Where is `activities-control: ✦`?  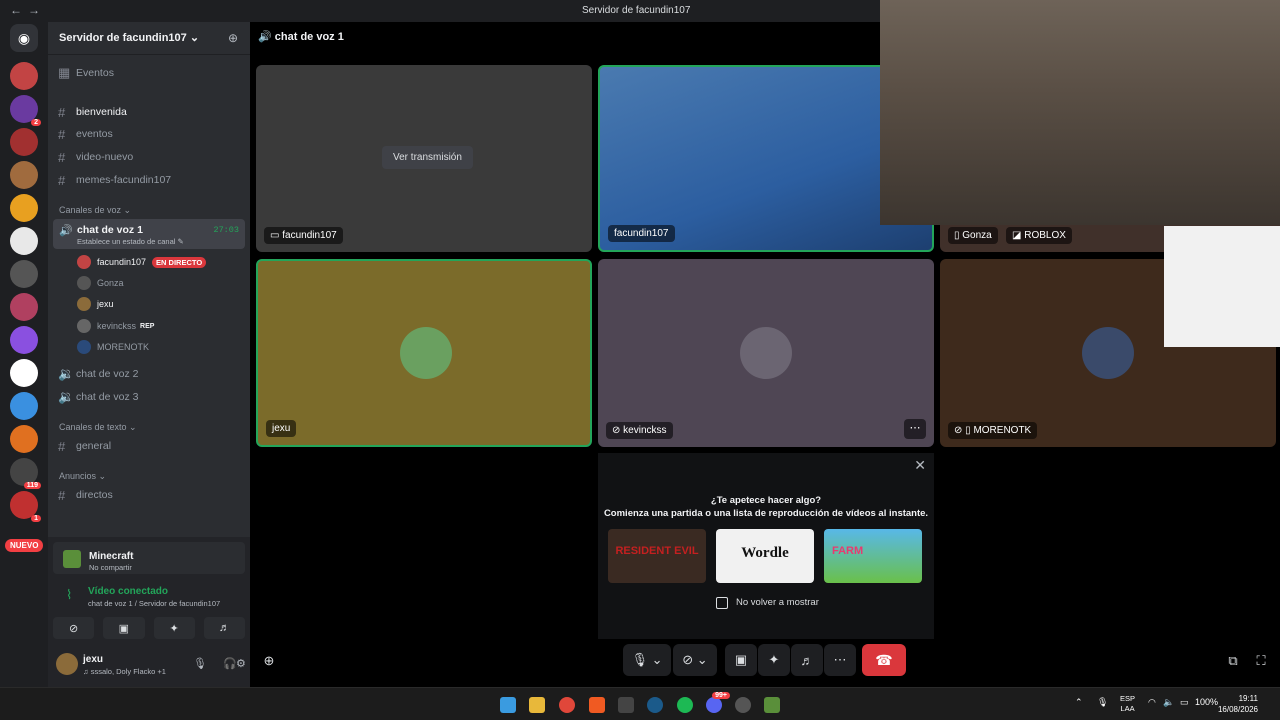
activities-control: ✦ is located at coordinates (774, 660).